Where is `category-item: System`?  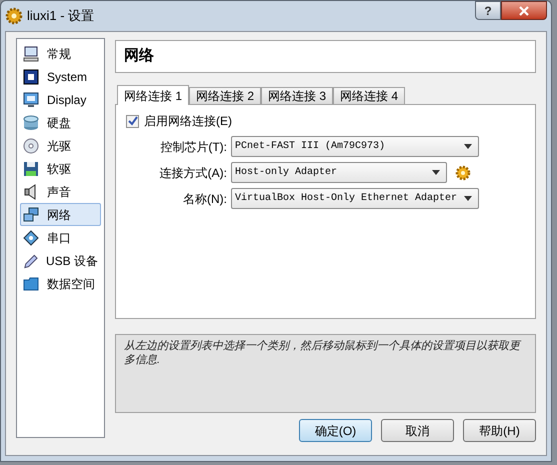 category-item: System is located at coordinates (60, 76).